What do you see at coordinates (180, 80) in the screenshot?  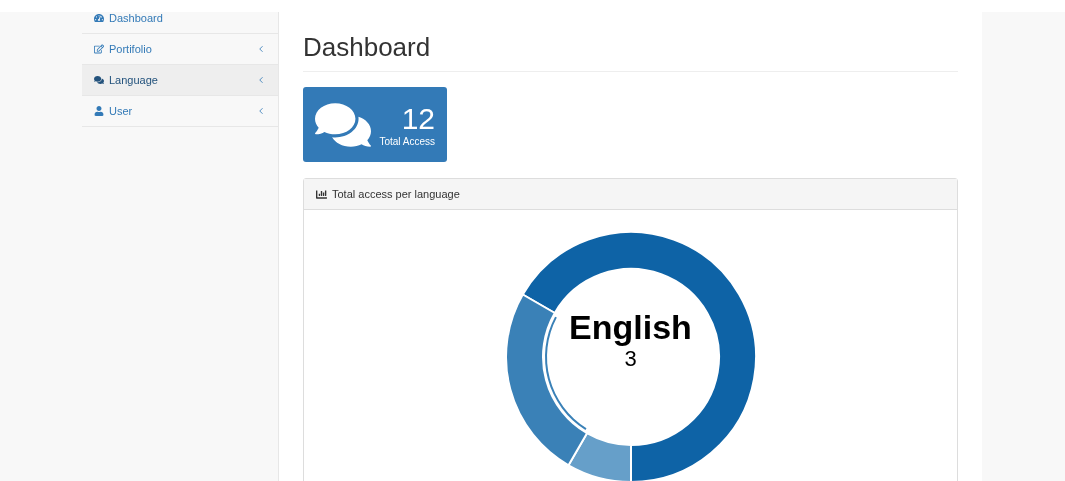 I see `sidebar-item: Language` at bounding box center [180, 80].